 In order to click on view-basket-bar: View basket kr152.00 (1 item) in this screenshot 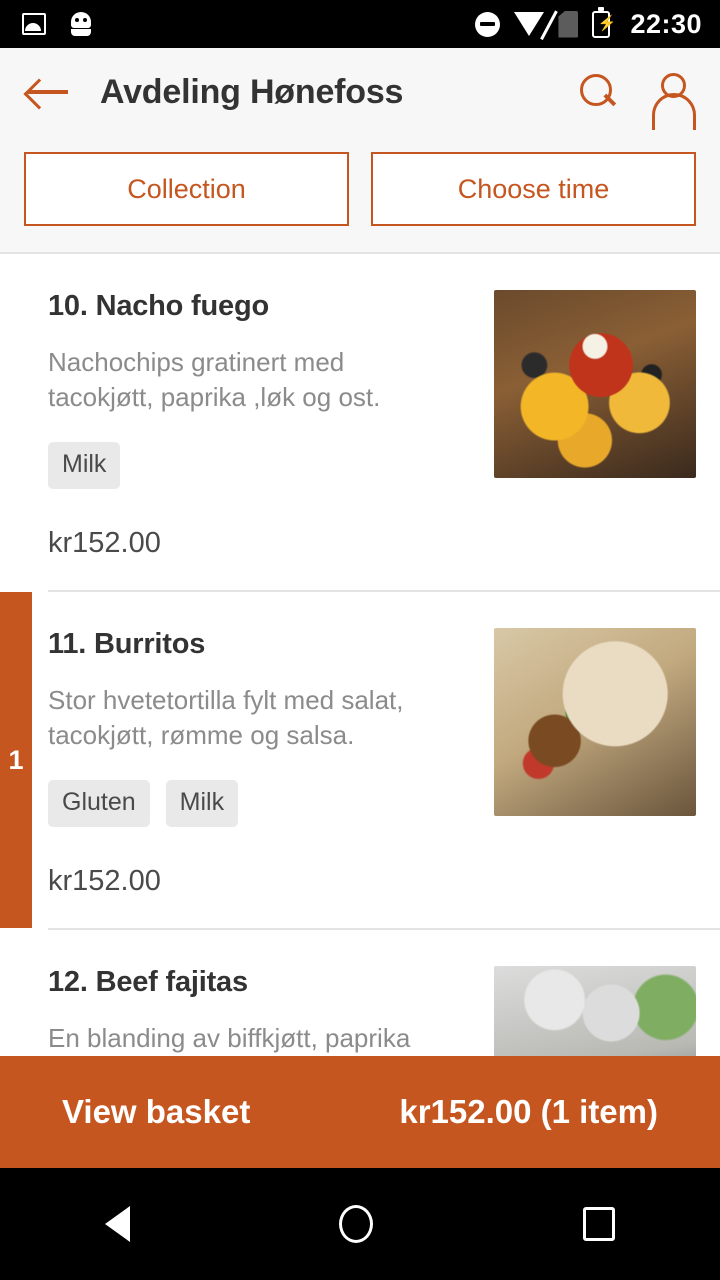, I will do `click(360, 1112)`.